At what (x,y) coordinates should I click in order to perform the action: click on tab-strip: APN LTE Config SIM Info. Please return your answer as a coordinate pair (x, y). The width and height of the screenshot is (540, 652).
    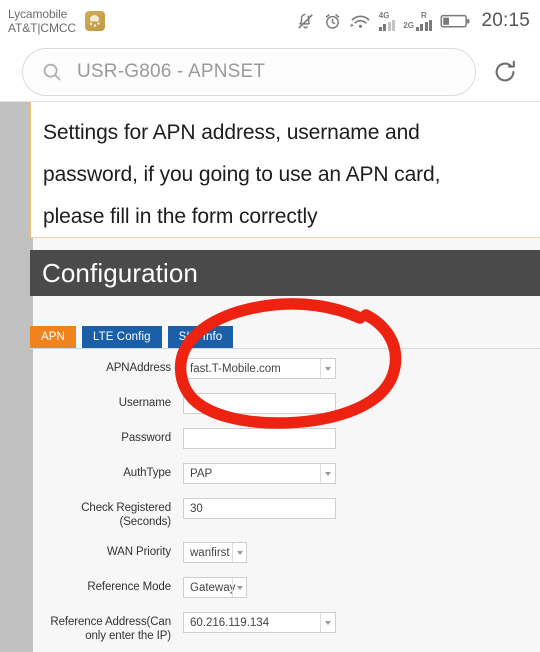
    Looking at the image, I should click on (285, 334).